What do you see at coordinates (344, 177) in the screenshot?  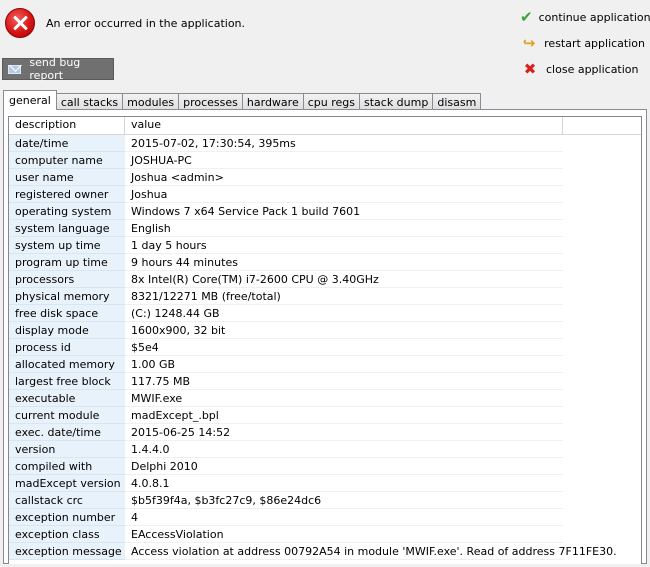 I see `row-value: Joshua <admin>` at bounding box center [344, 177].